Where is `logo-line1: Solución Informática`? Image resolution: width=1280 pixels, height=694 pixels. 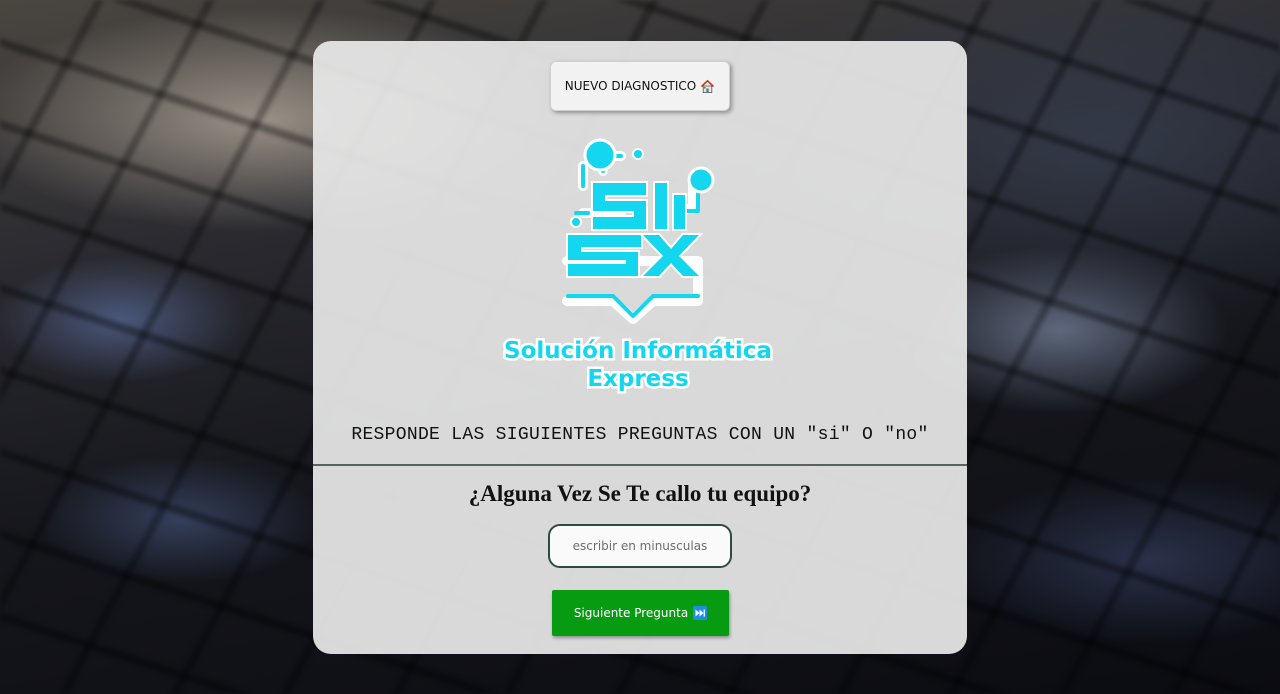 logo-line1: Solución Informática is located at coordinates (638, 351).